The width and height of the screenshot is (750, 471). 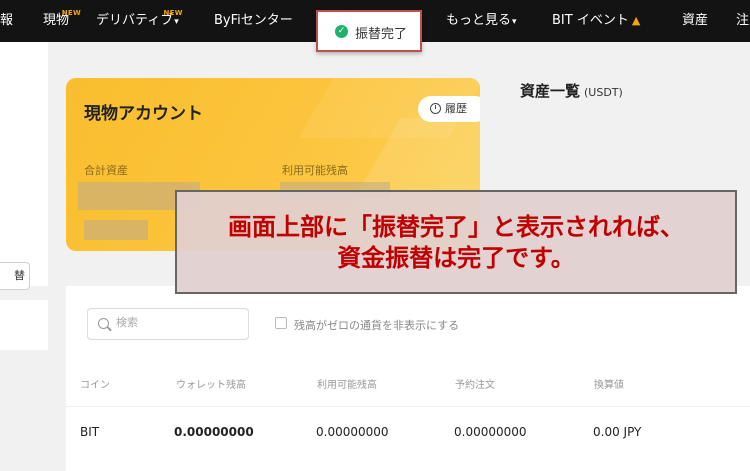 I want to click on nav-item-spot: 現物 NEW, so click(x=62, y=19).